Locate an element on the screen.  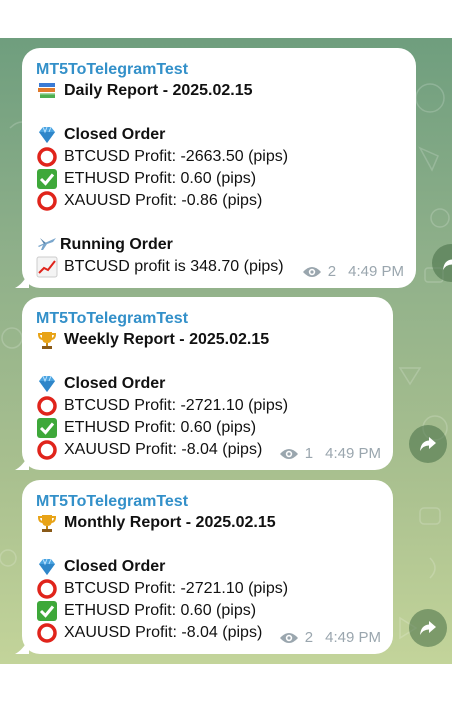
books-icon is located at coordinates (47, 91).